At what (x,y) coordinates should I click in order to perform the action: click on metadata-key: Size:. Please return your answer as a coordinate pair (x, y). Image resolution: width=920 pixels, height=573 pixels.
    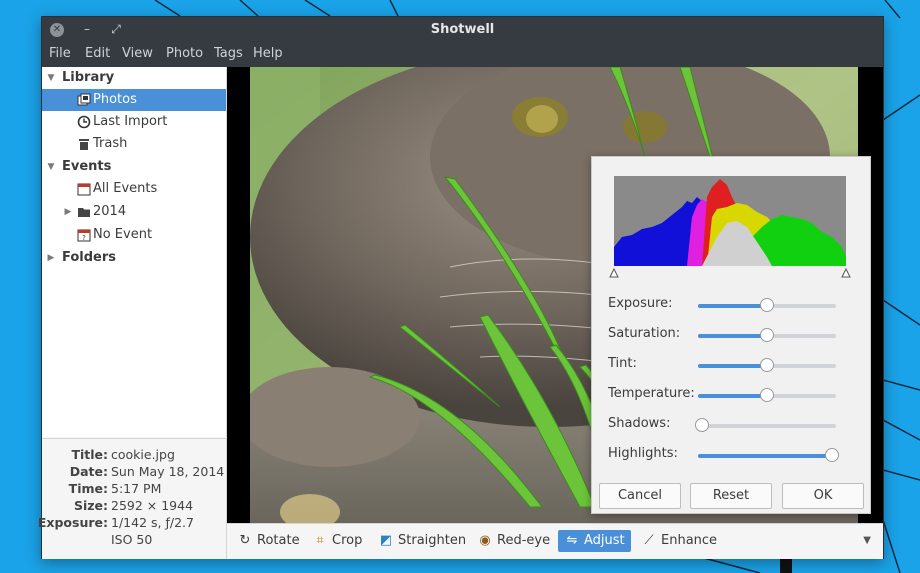
    Looking at the image, I should click on (90, 505).